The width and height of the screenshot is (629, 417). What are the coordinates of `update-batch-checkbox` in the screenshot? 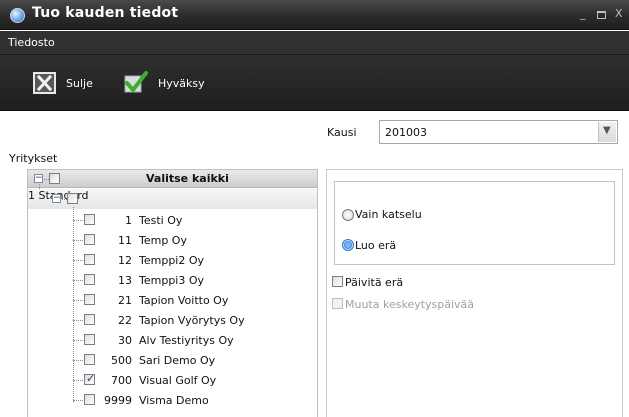 It's located at (337, 281).